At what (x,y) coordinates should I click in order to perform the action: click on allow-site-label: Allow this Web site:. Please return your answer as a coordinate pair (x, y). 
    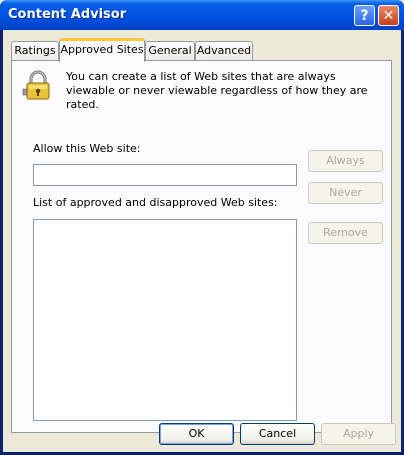
    Looking at the image, I should click on (86, 148).